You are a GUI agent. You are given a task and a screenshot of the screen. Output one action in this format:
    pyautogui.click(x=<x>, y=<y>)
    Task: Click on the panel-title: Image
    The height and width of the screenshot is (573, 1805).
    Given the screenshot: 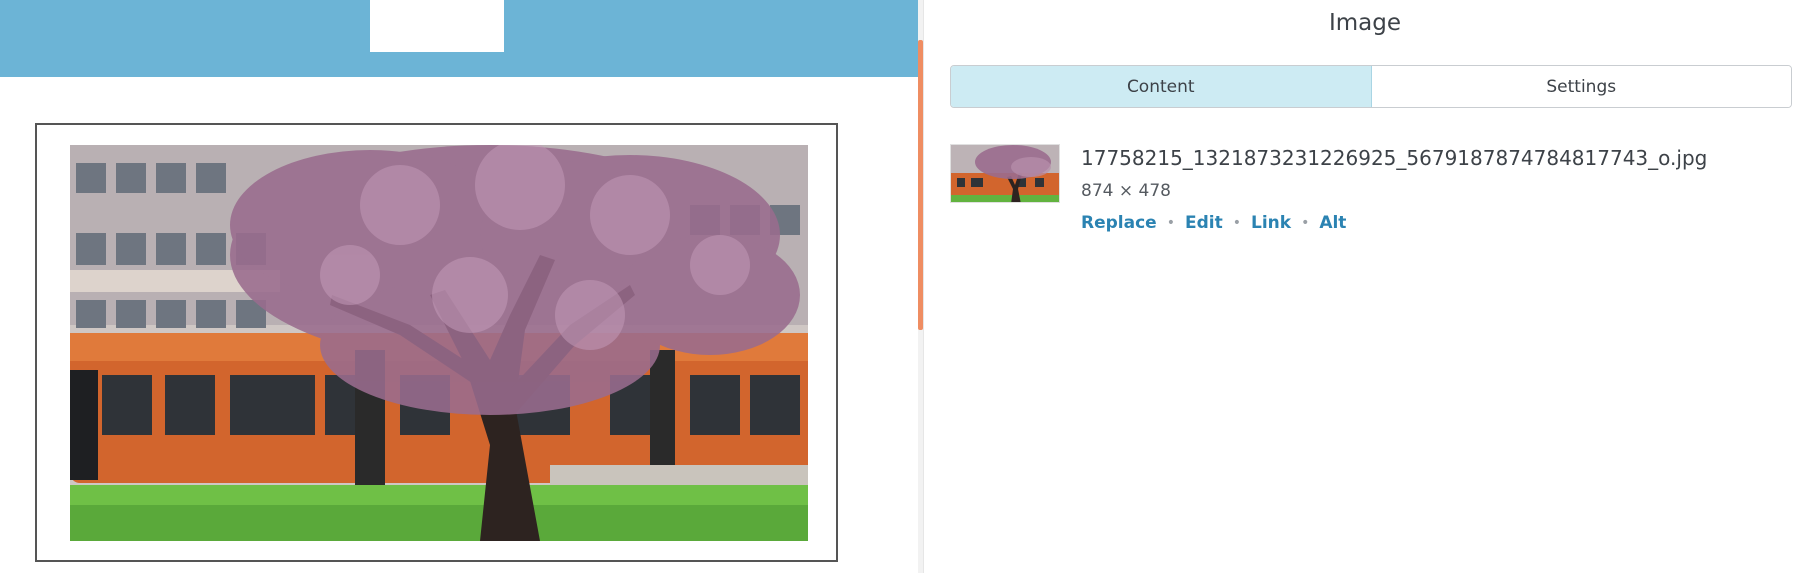 What is the action you would take?
    pyautogui.click(x=1365, y=23)
    